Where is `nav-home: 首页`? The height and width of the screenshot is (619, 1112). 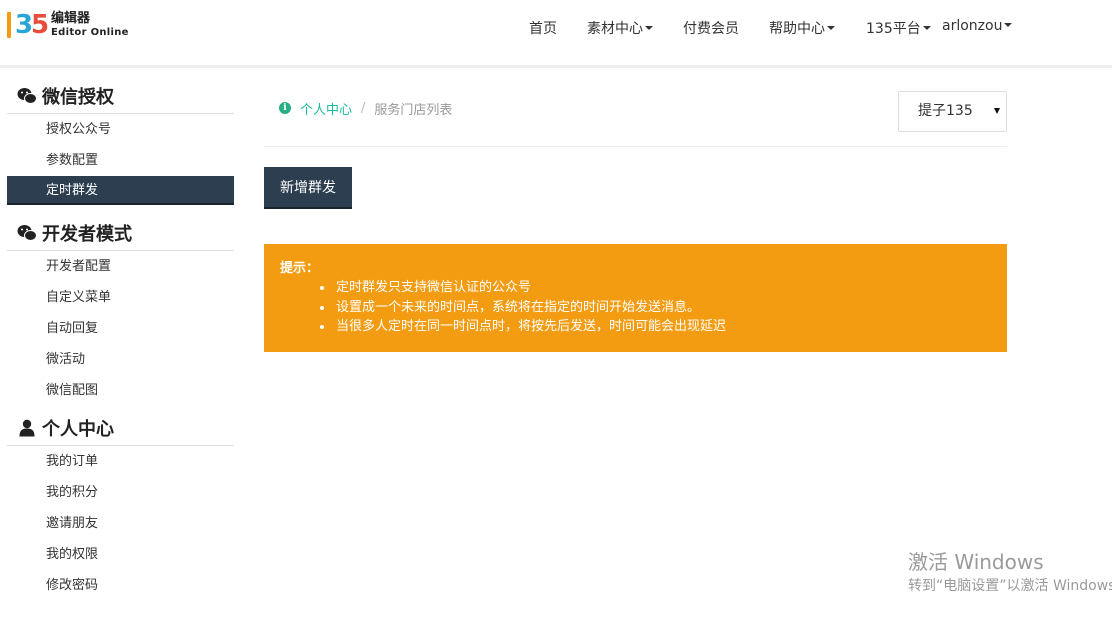 nav-home: 首页 is located at coordinates (543, 28).